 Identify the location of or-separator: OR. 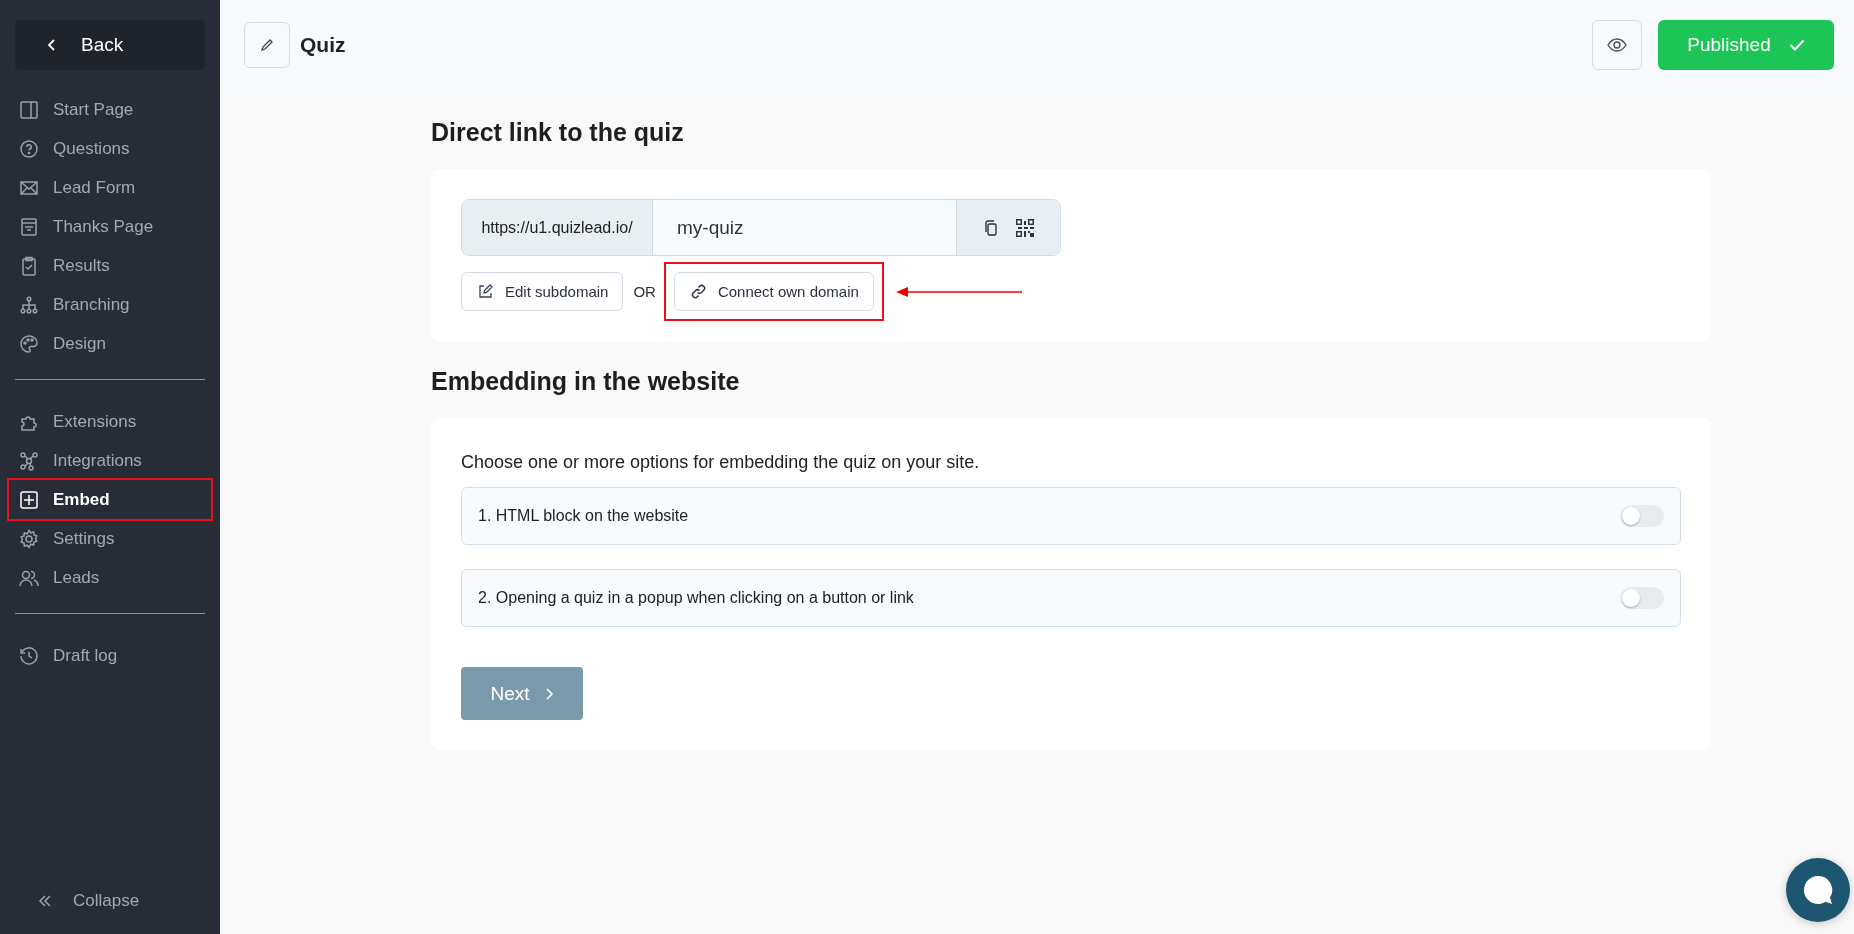
(644, 291).